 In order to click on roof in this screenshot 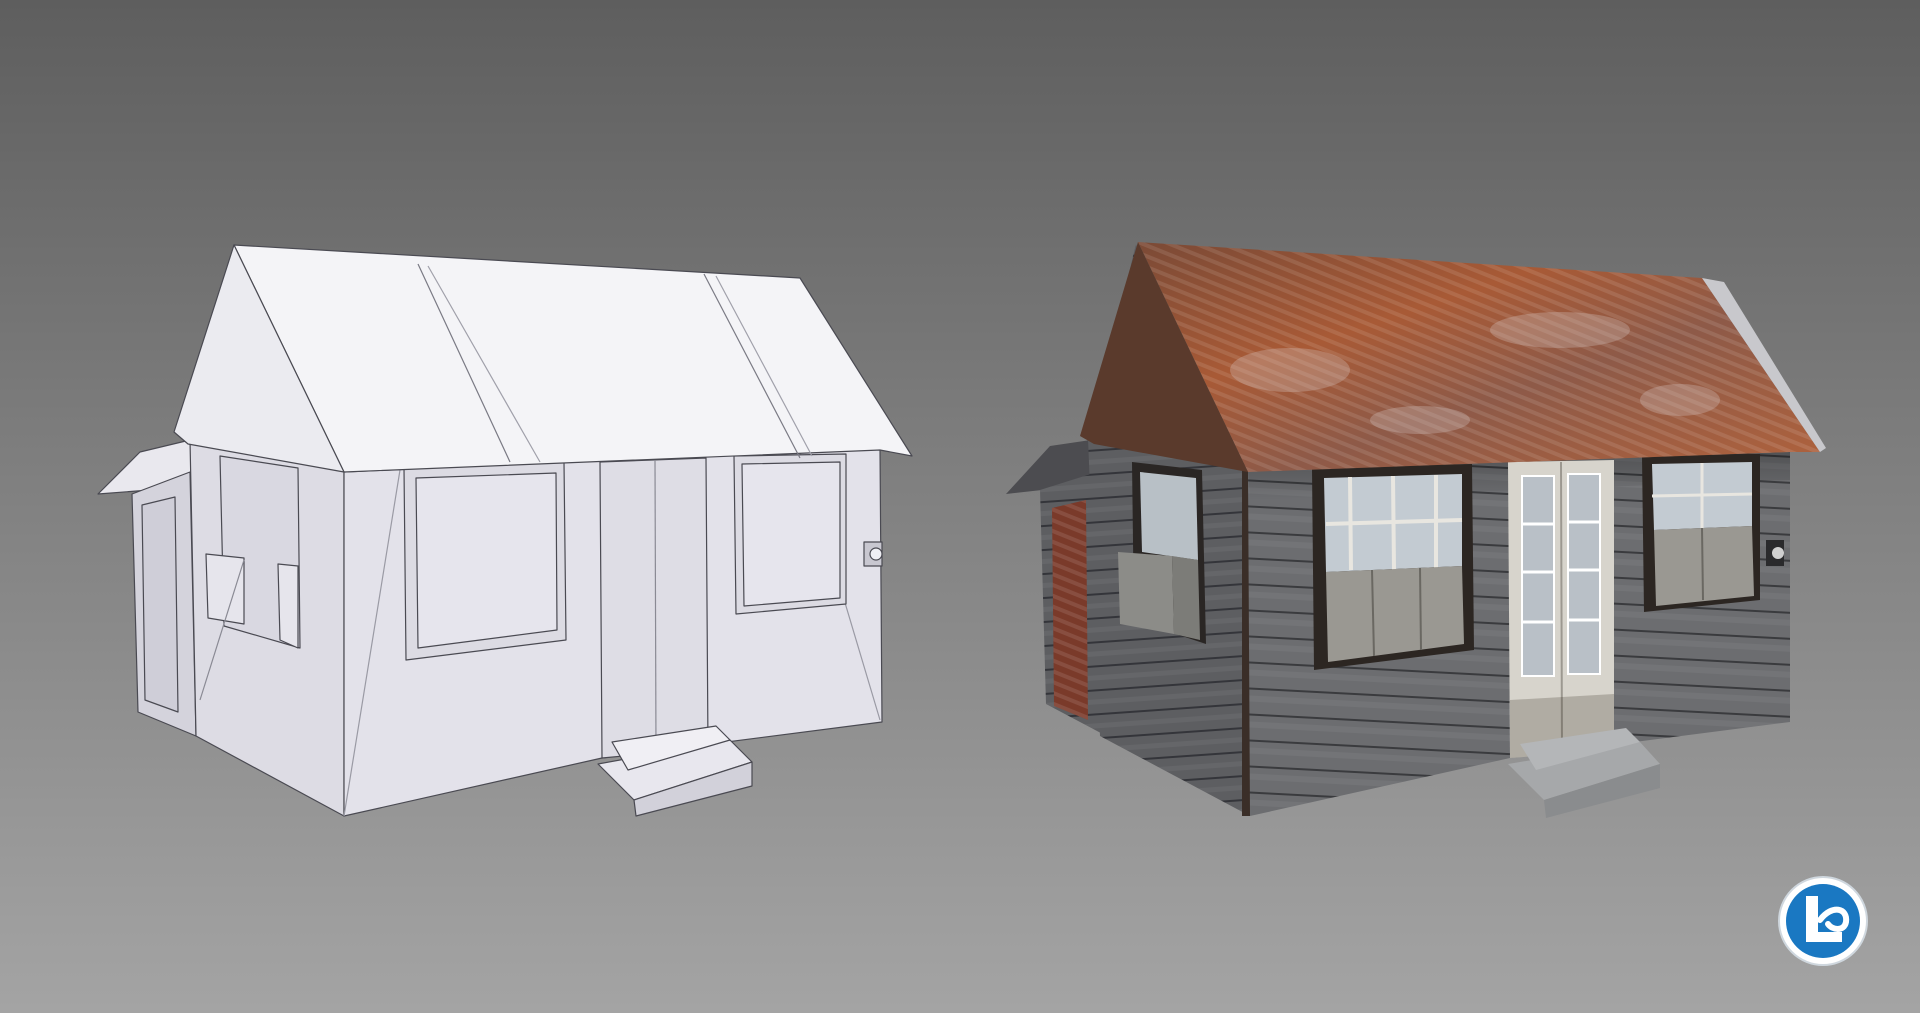, I will do `click(573, 358)`.